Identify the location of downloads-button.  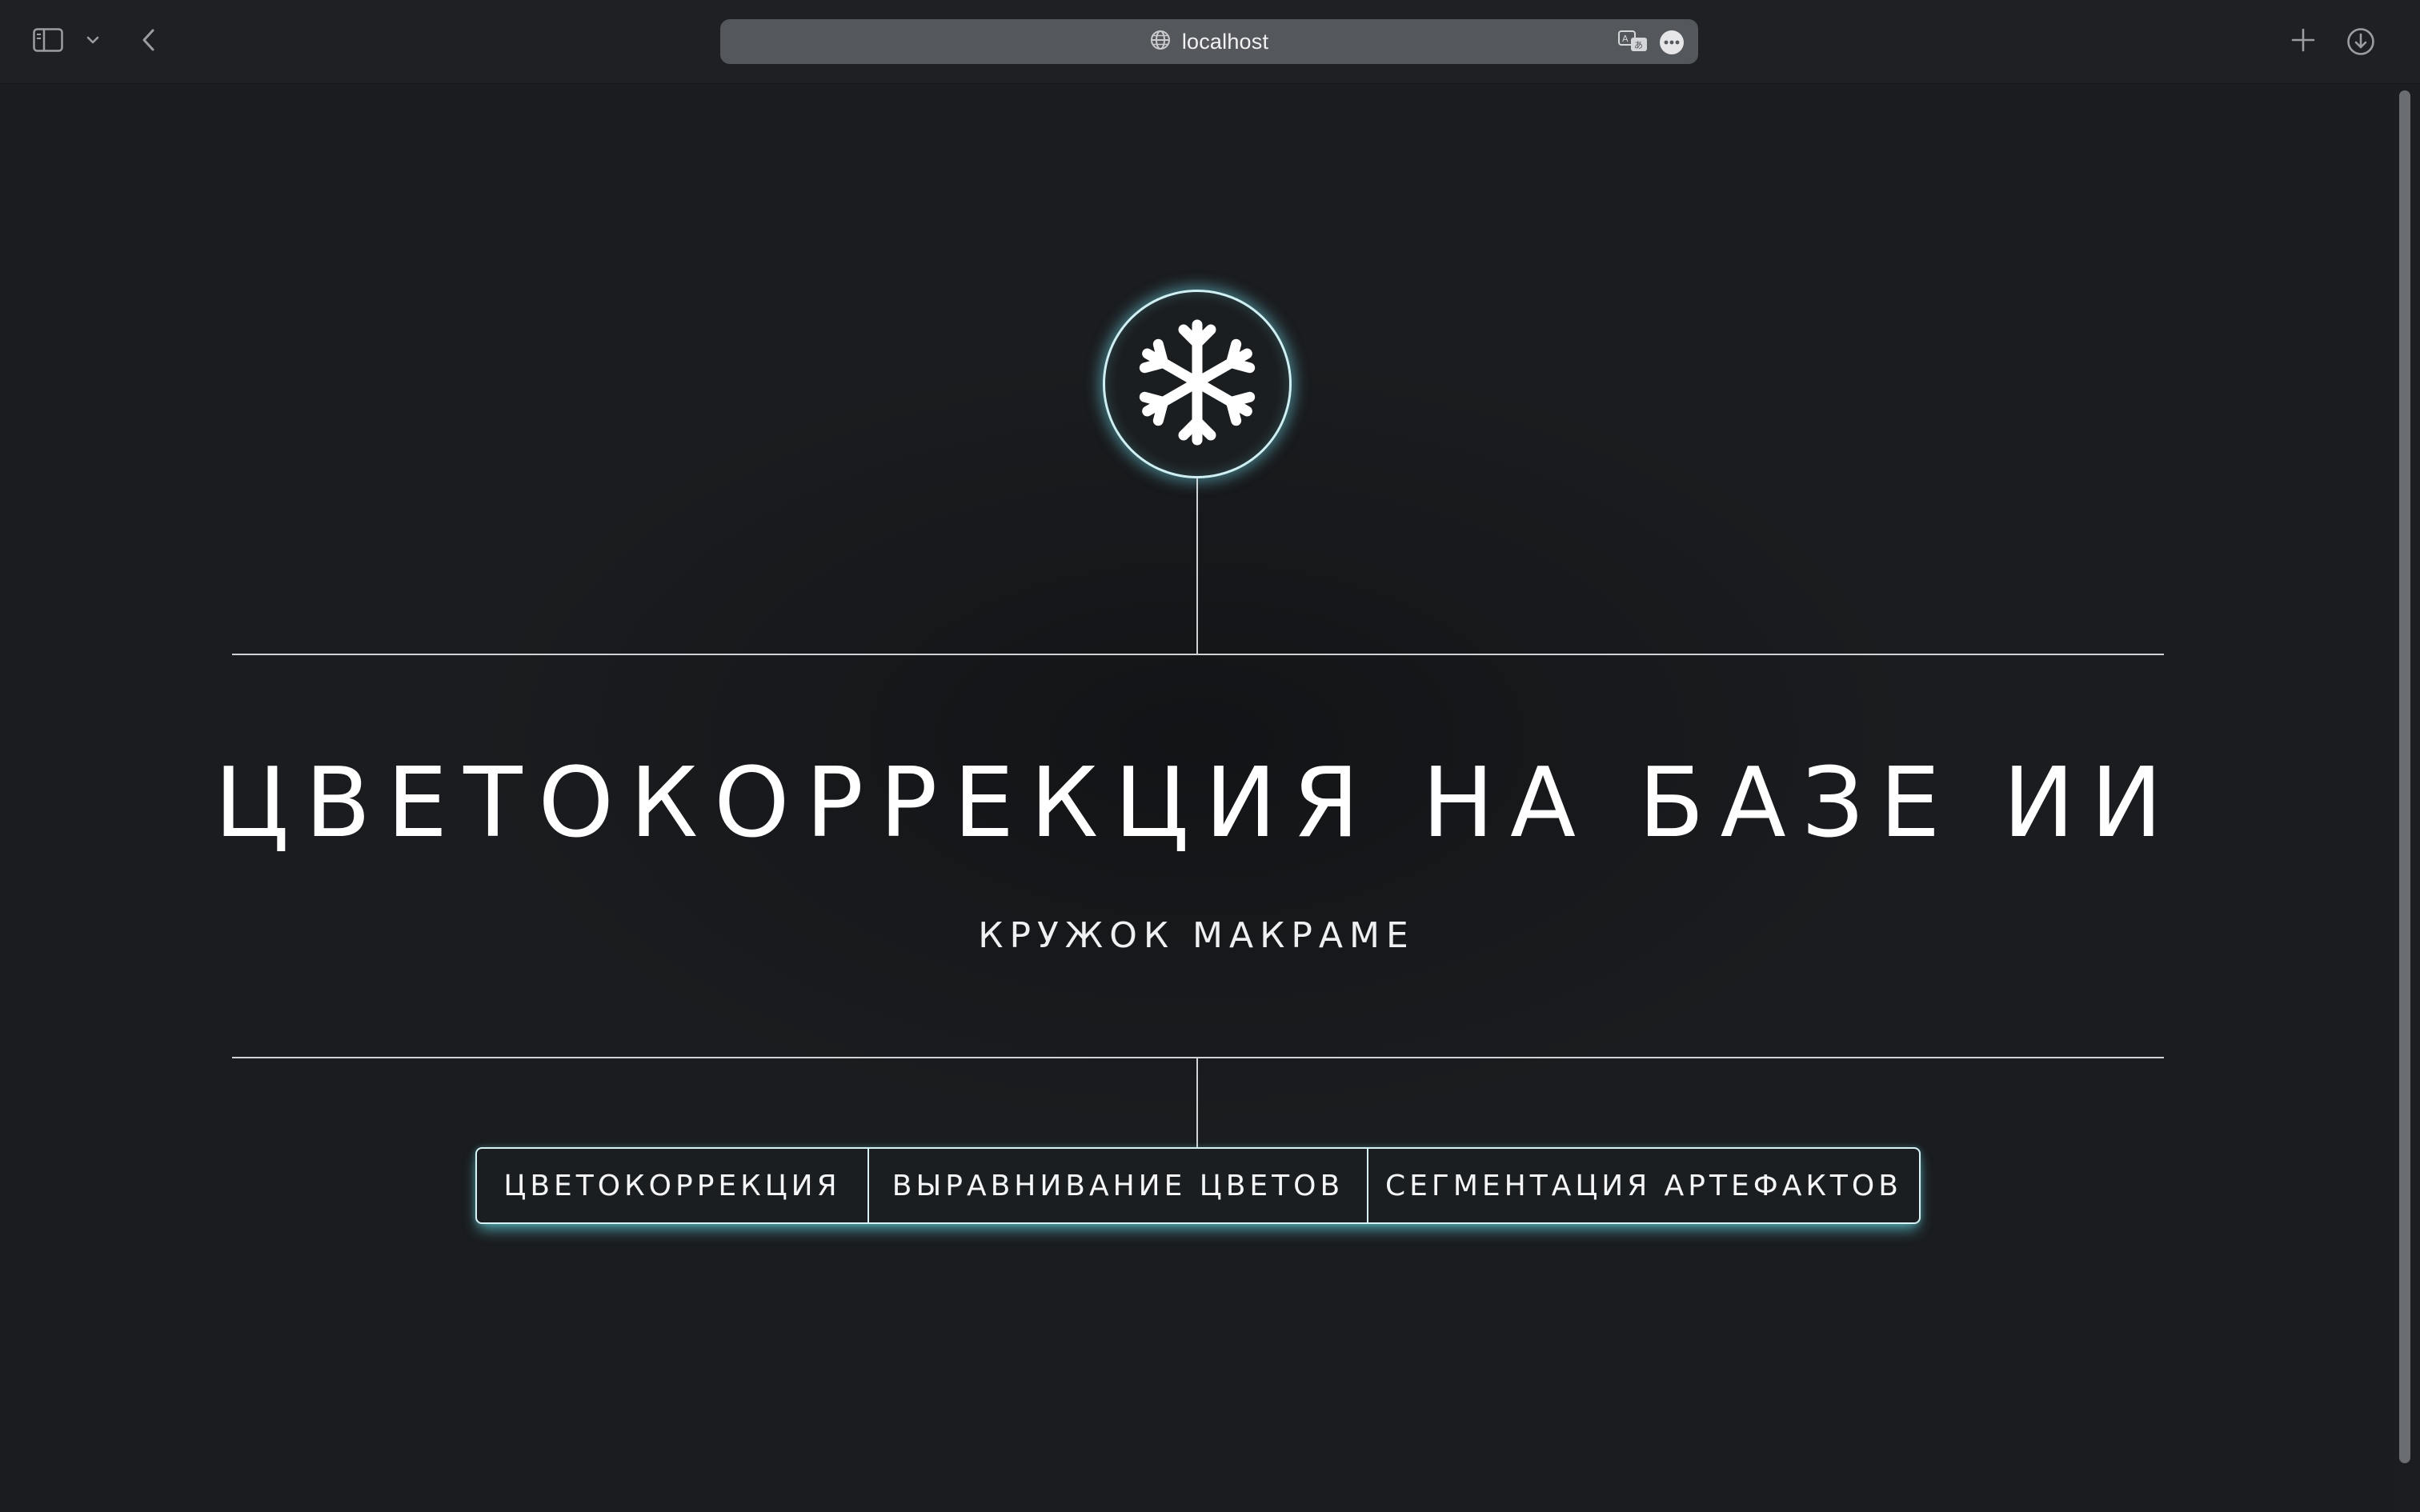
(2361, 41).